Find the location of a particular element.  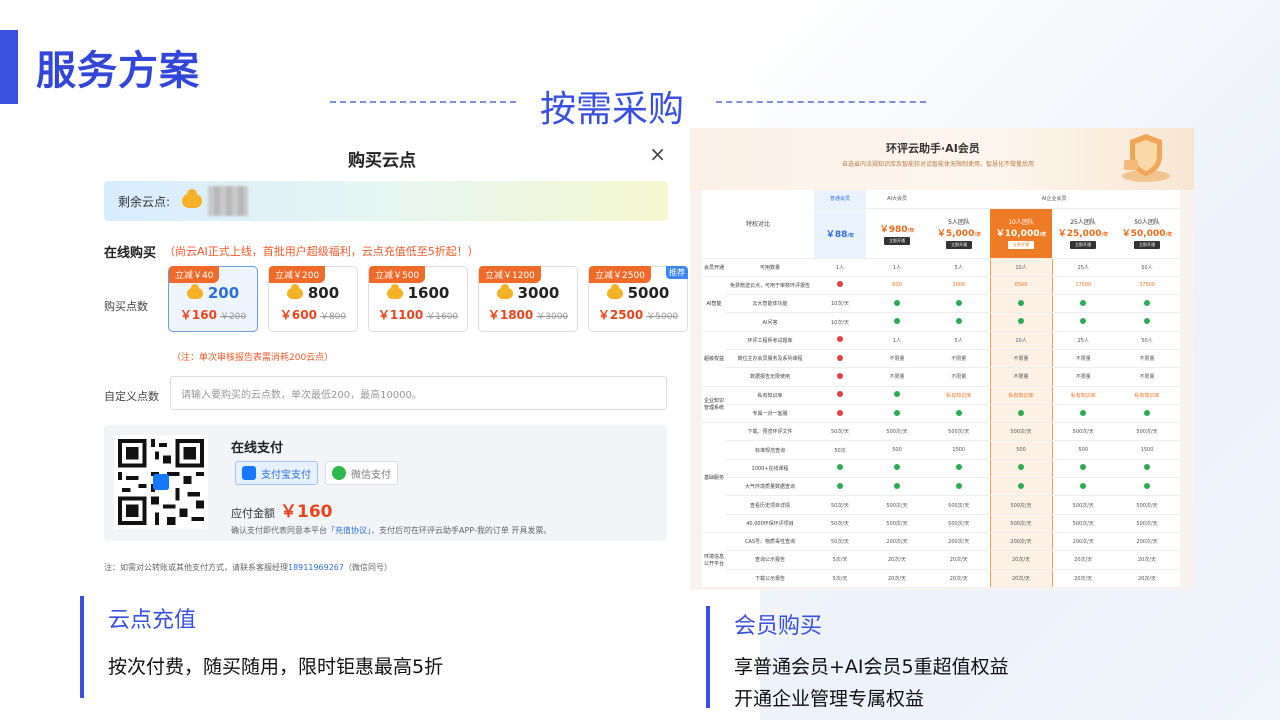

table-row: 数据报告无限使用 不限量 不限量 不限量 不限量 不限量 is located at coordinates (941, 377).